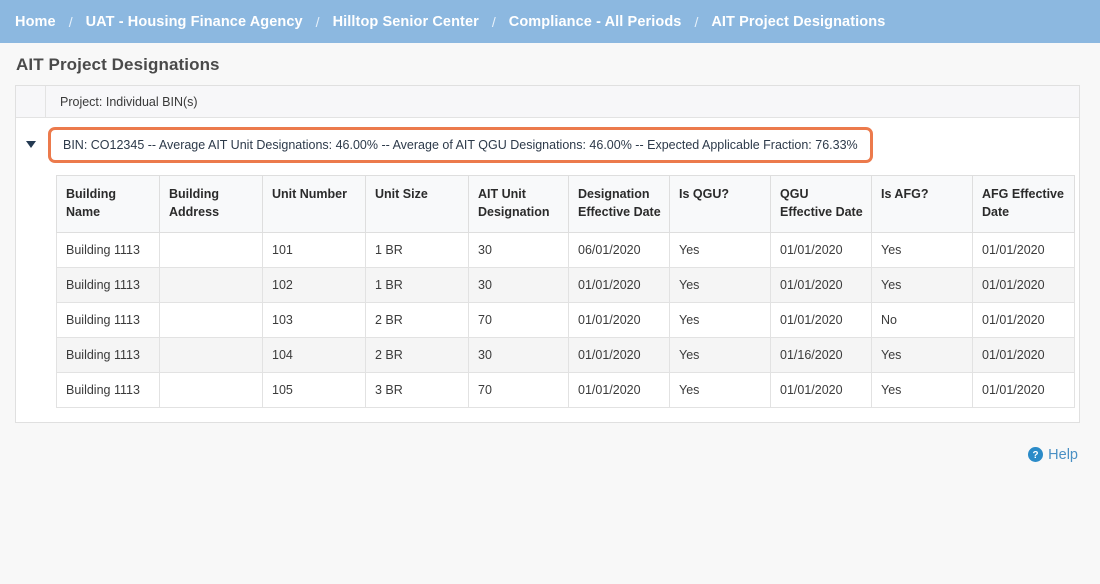 The height and width of the screenshot is (584, 1100). Describe the element at coordinates (619, 249) in the screenshot. I see `cell-designation-effective-date: 06/01/2020` at that location.